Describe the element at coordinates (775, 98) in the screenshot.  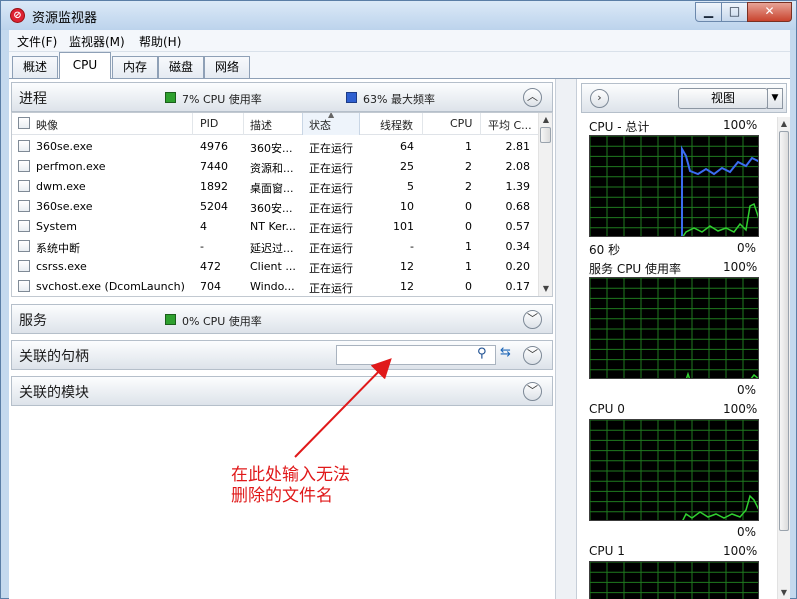
I see `view-dropdown-arrow-icon: ▼` at that location.